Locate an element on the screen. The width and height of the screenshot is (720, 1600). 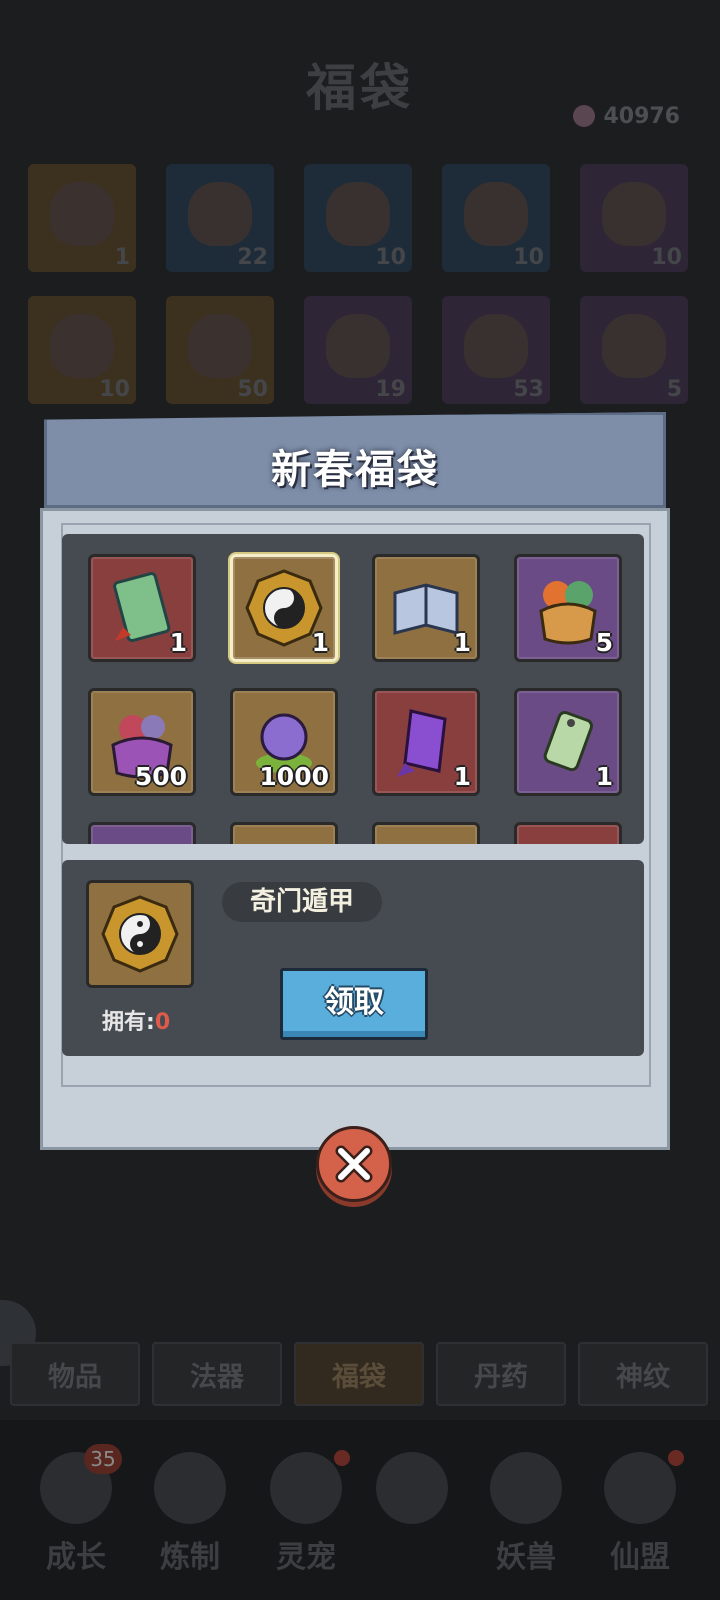
inventory-slot: 1 is located at coordinates (82, 218).